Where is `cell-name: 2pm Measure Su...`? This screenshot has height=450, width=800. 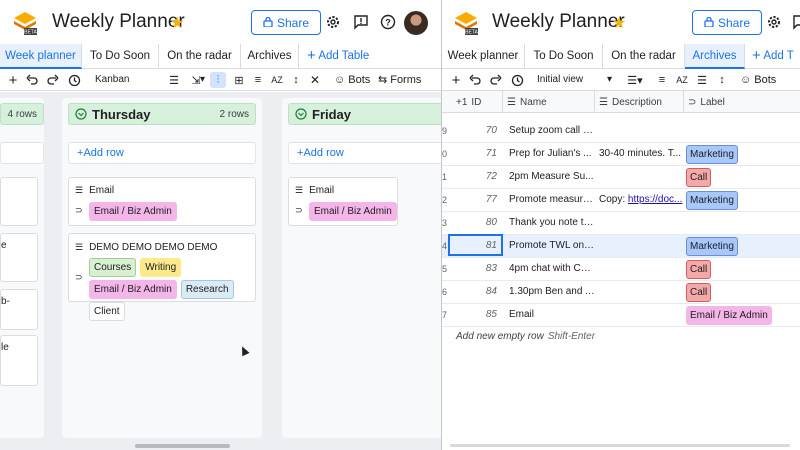 cell-name: 2pm Measure Su... is located at coordinates (549, 177).